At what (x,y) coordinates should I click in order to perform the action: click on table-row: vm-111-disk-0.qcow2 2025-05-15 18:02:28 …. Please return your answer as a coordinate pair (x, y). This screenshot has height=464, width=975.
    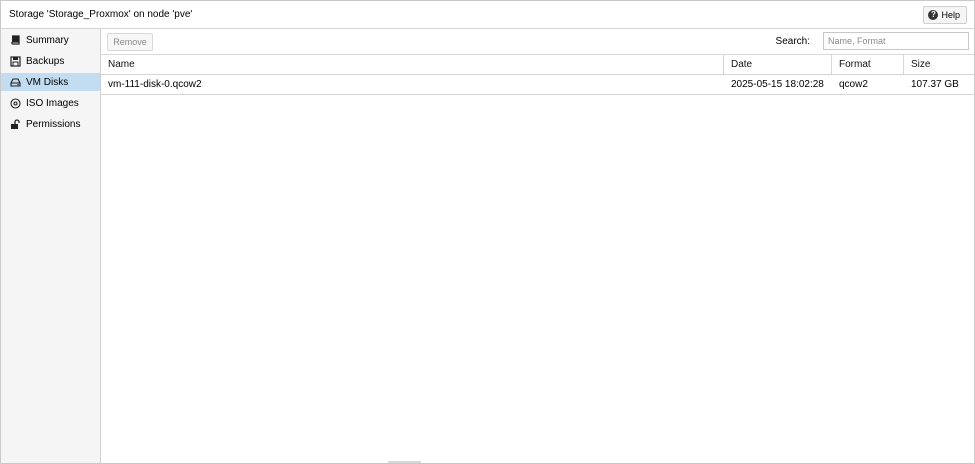
    Looking at the image, I should click on (537, 85).